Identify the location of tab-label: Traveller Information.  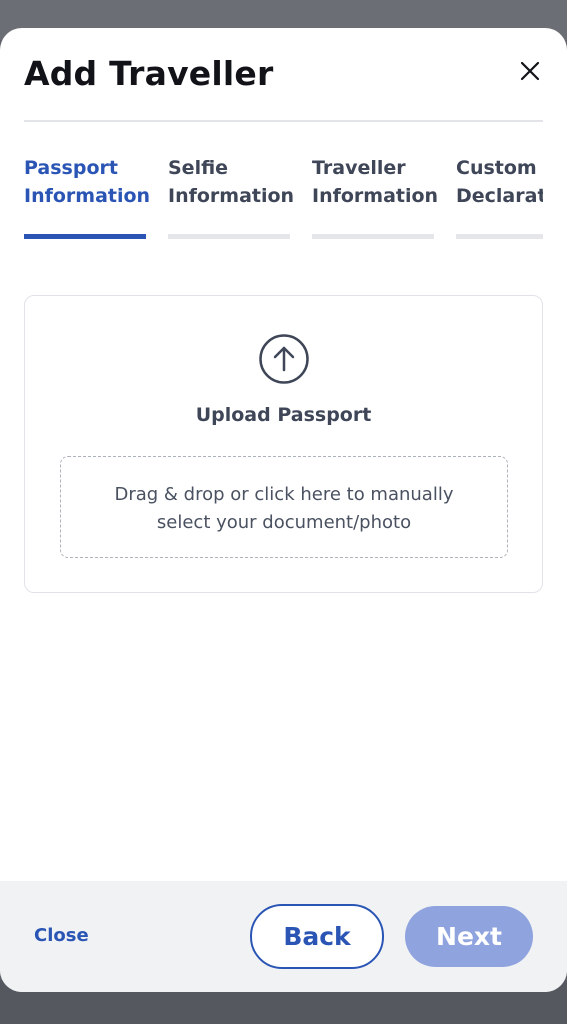
(375, 182).